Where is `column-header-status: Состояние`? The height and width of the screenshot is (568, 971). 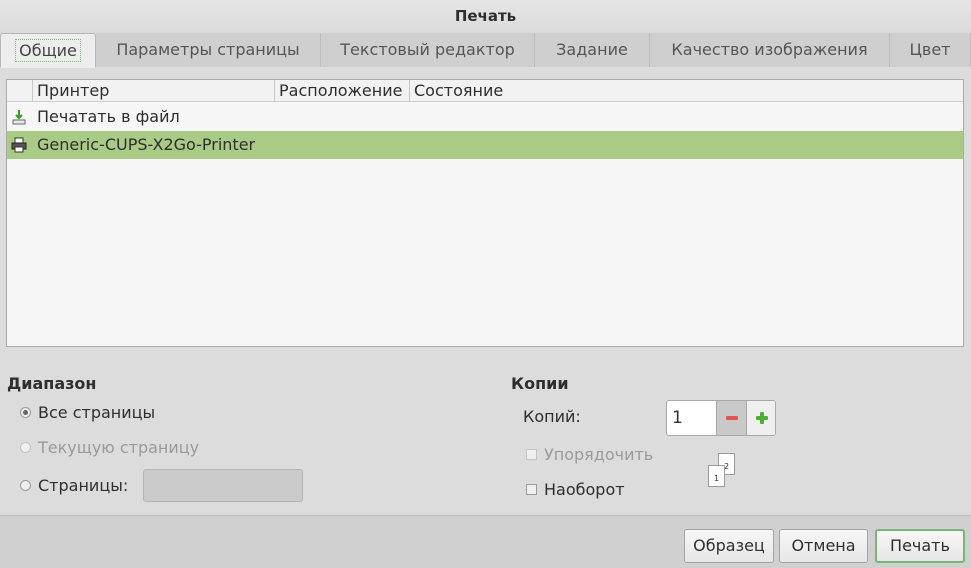
column-header-status: Состояние is located at coordinates (559, 91).